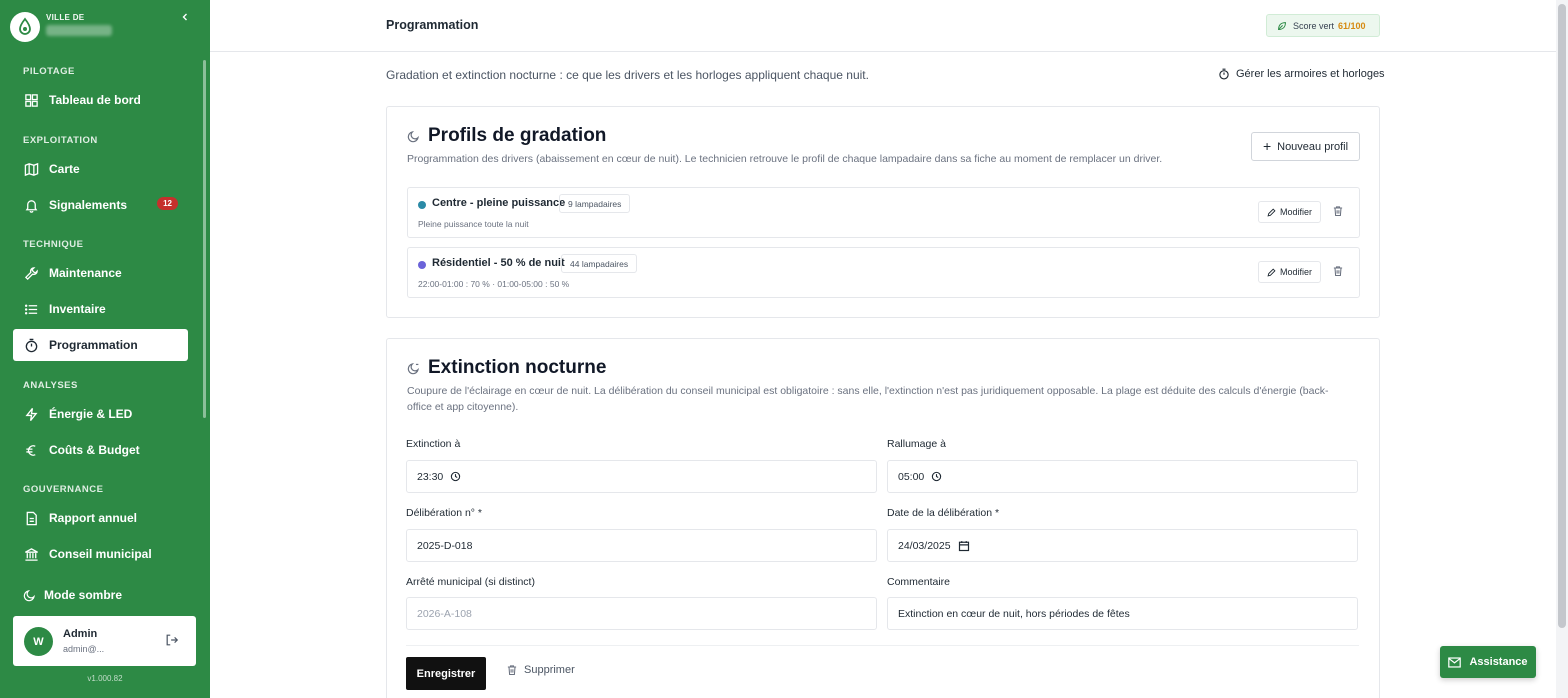 Image resolution: width=1568 pixels, height=698 pixels. Describe the element at coordinates (31, 273) in the screenshot. I see `wrench-icon` at that location.